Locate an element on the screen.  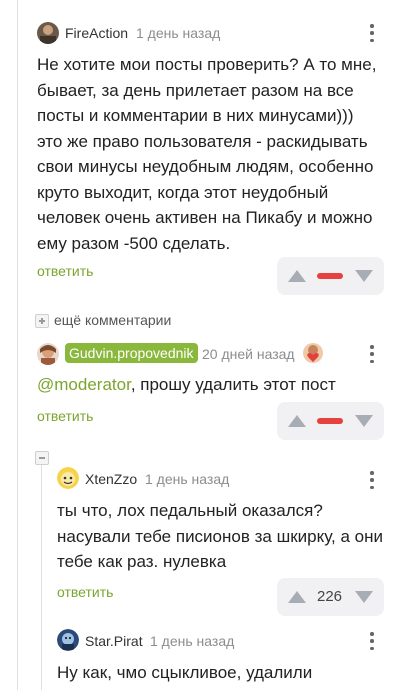
collapse-thread-icon is located at coordinates (42, 458).